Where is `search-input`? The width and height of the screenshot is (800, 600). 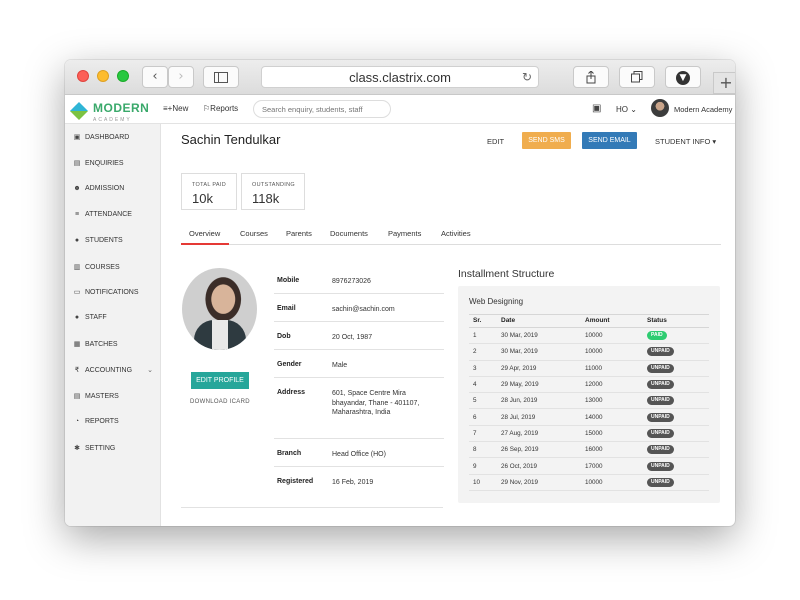 search-input is located at coordinates (322, 109).